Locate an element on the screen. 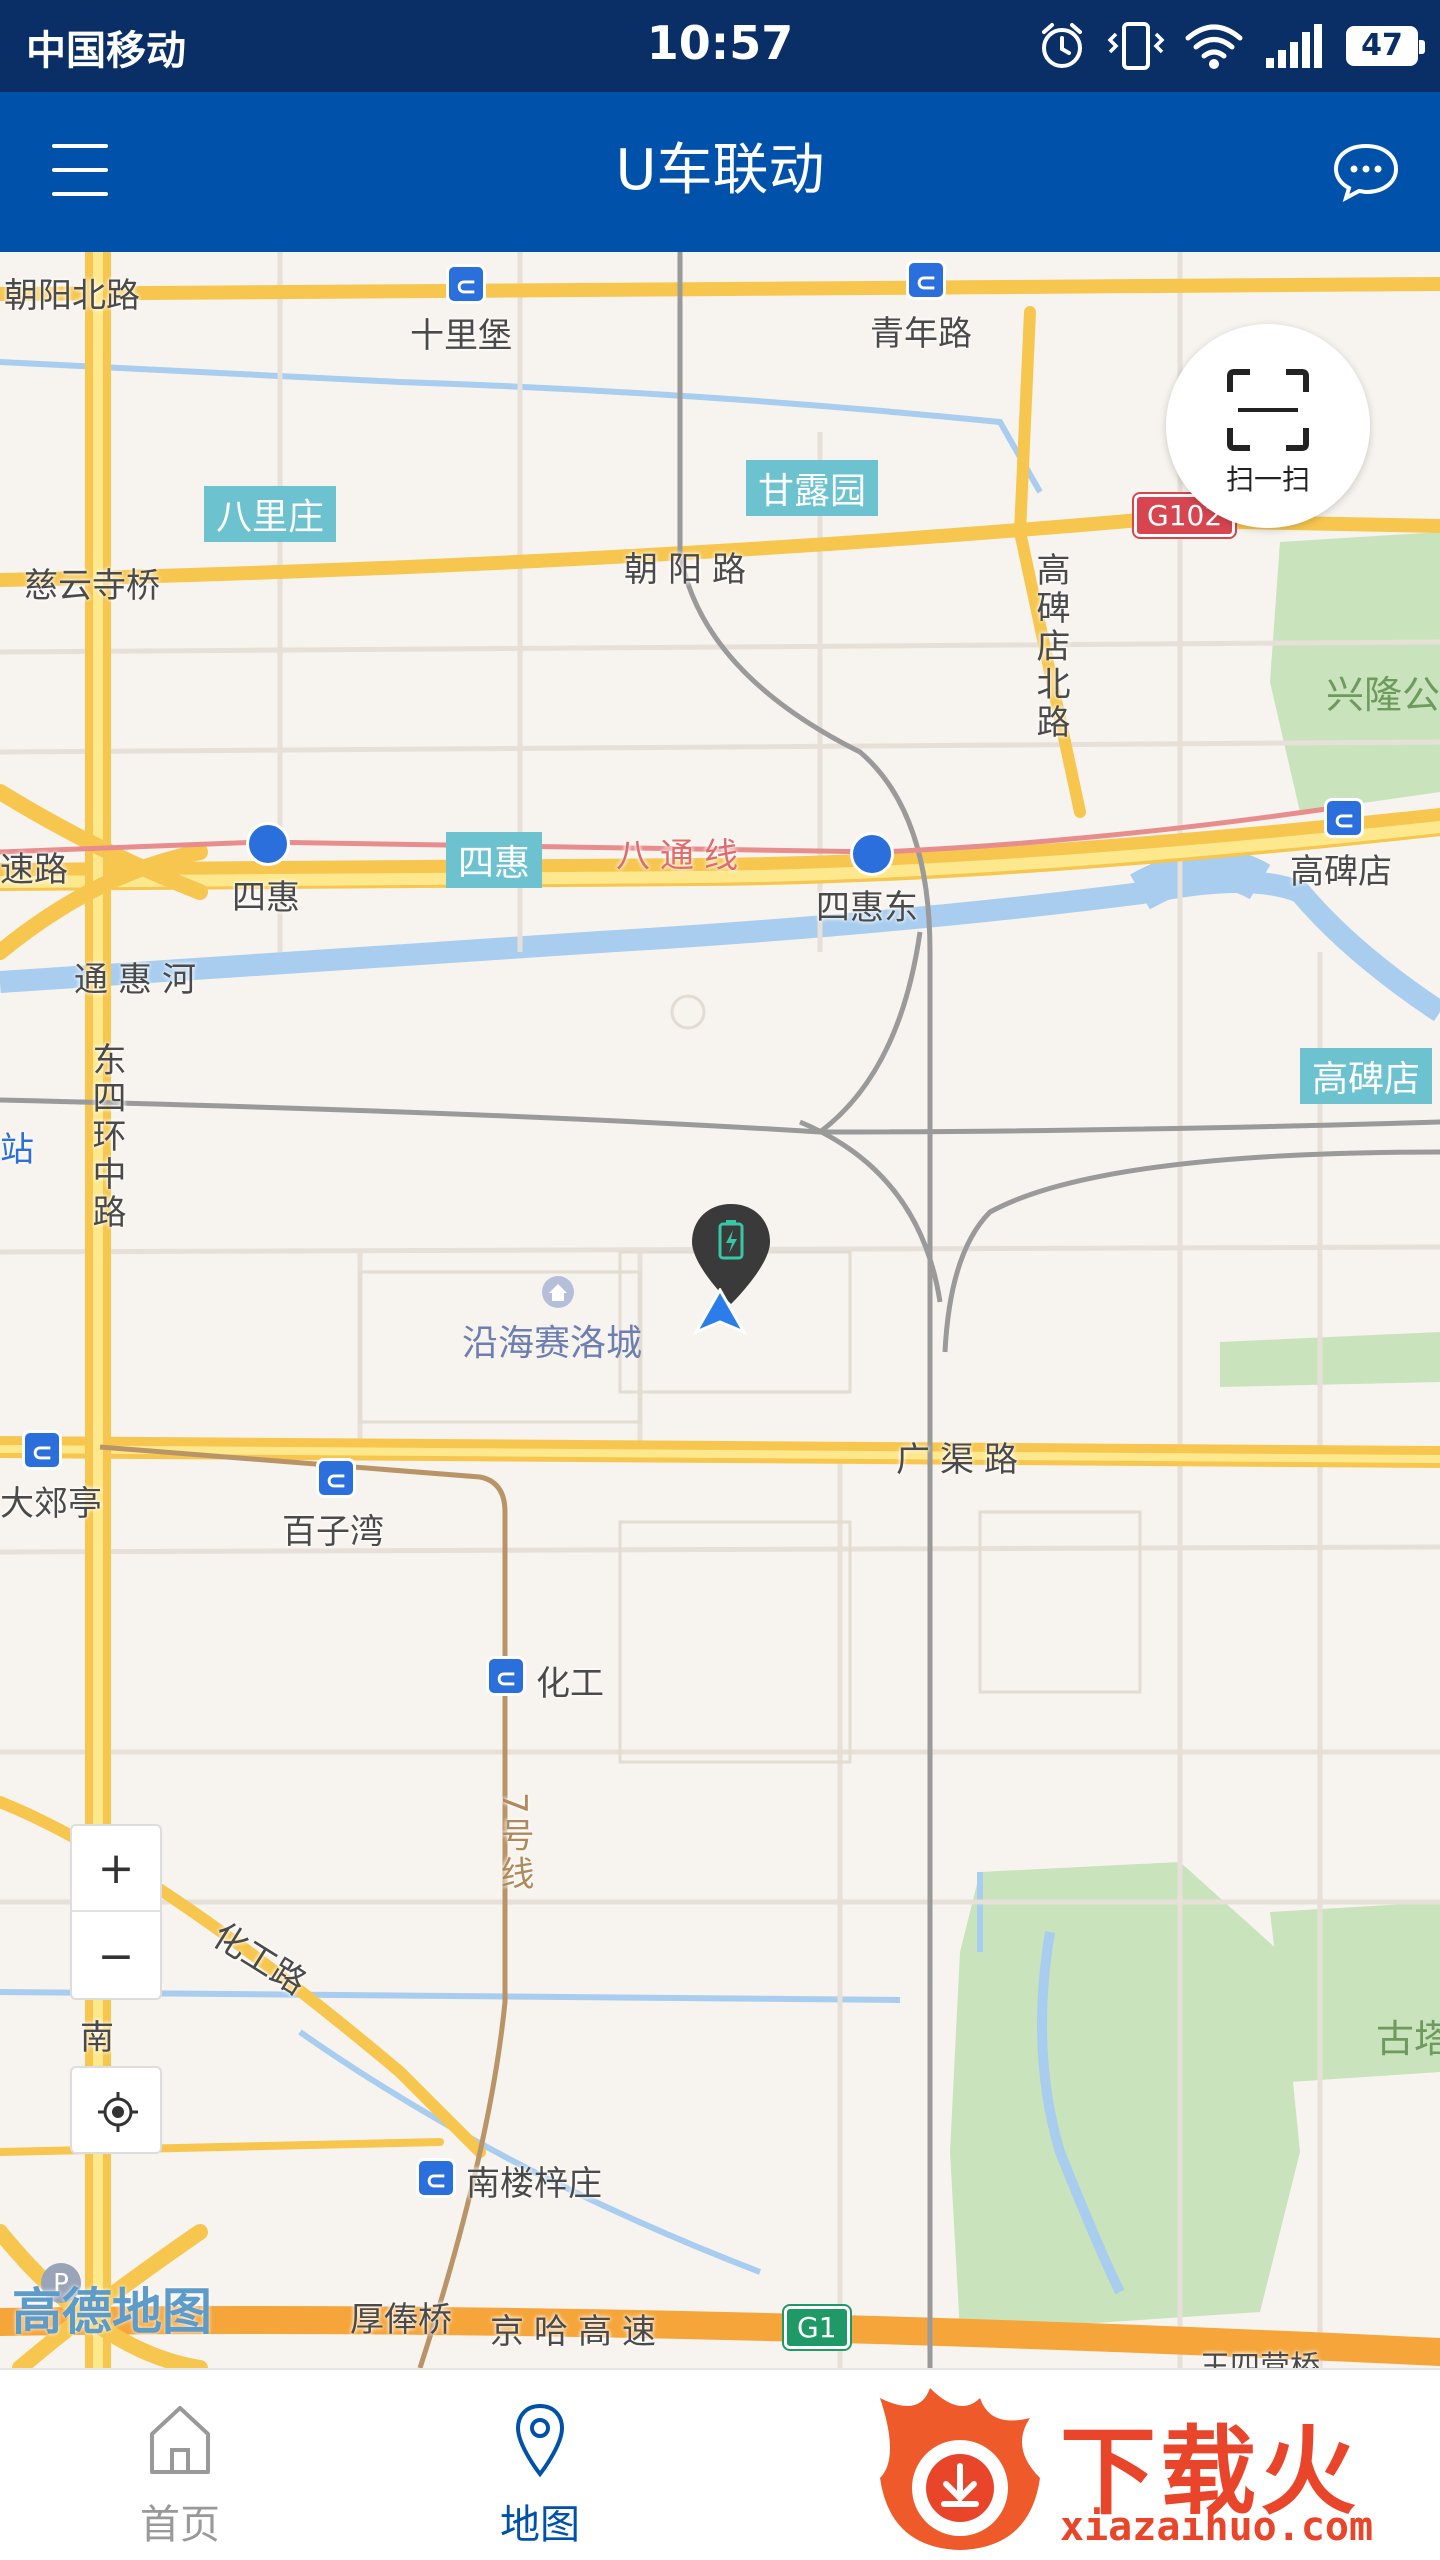 This screenshot has width=1440, height=2560. scan-button: 扫一扫 is located at coordinates (1268, 426).